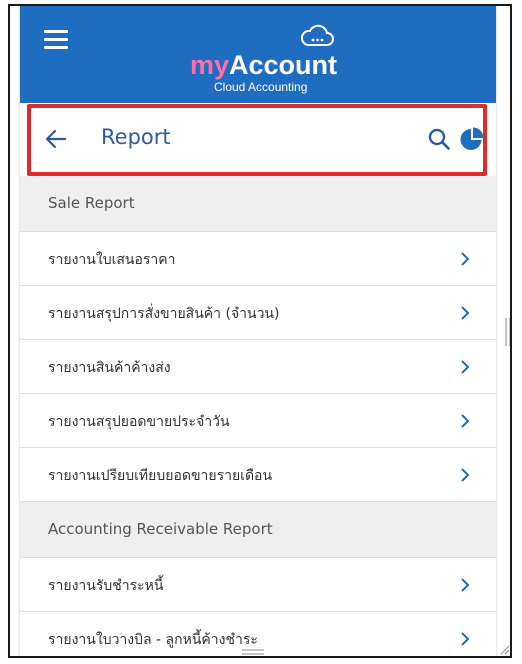 Image resolution: width=522 pixels, height=664 pixels. What do you see at coordinates (164, 314) in the screenshot?
I see `list-item-label: รายงานสรุปการสั่งขายสินค้า (จำนวน)` at bounding box center [164, 314].